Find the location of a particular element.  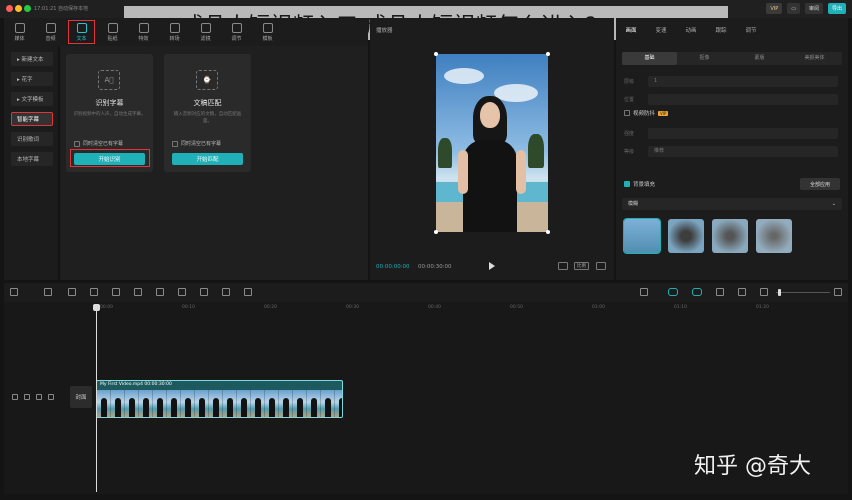

apply-all-button: 全部应用 is located at coordinates (820, 184).